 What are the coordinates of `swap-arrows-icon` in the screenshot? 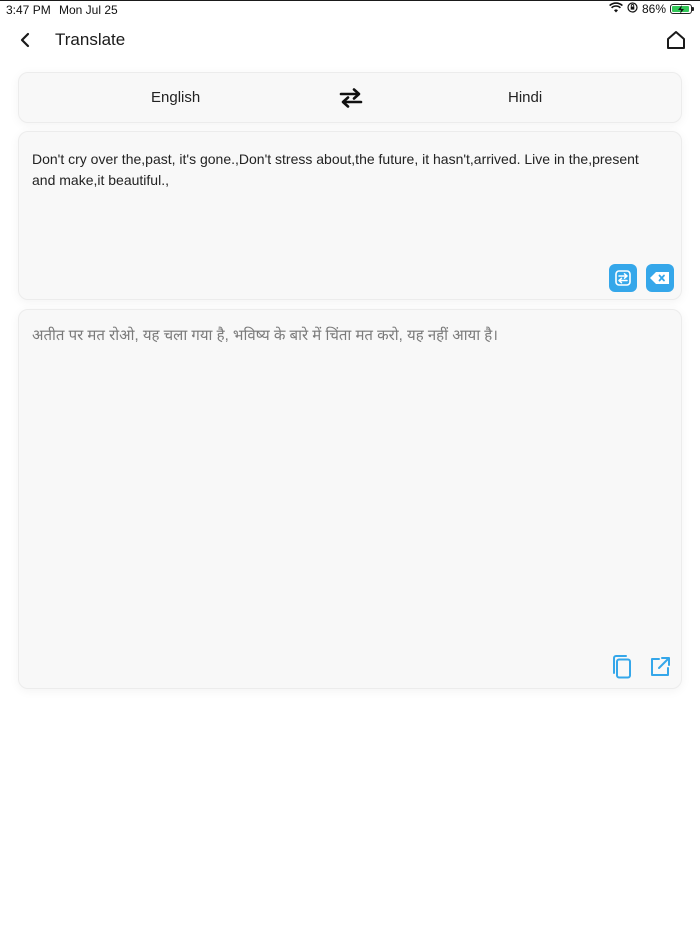 It's located at (351, 98).